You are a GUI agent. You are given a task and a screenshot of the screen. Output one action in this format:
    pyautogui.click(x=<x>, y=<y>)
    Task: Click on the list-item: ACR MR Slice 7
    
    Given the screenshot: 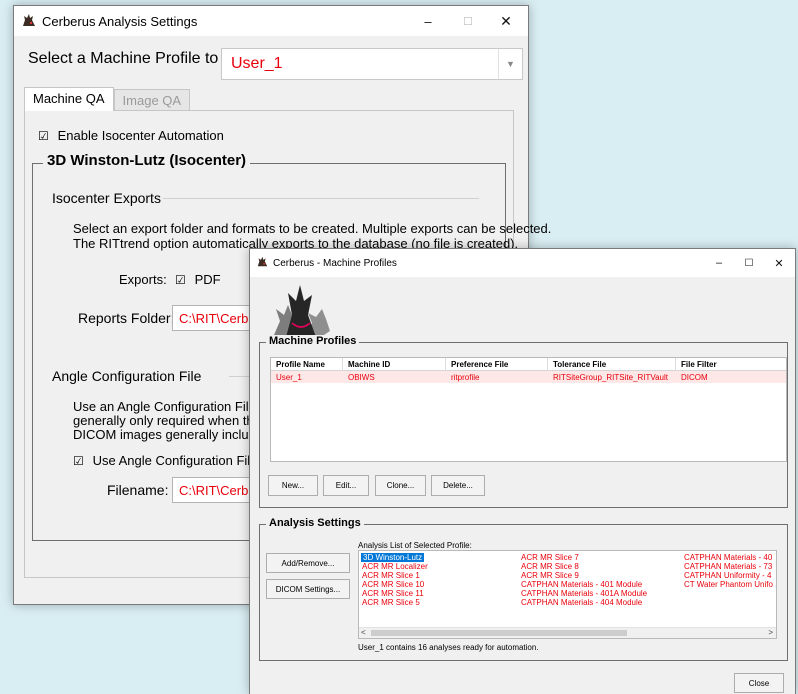 What is the action you would take?
    pyautogui.click(x=550, y=557)
    